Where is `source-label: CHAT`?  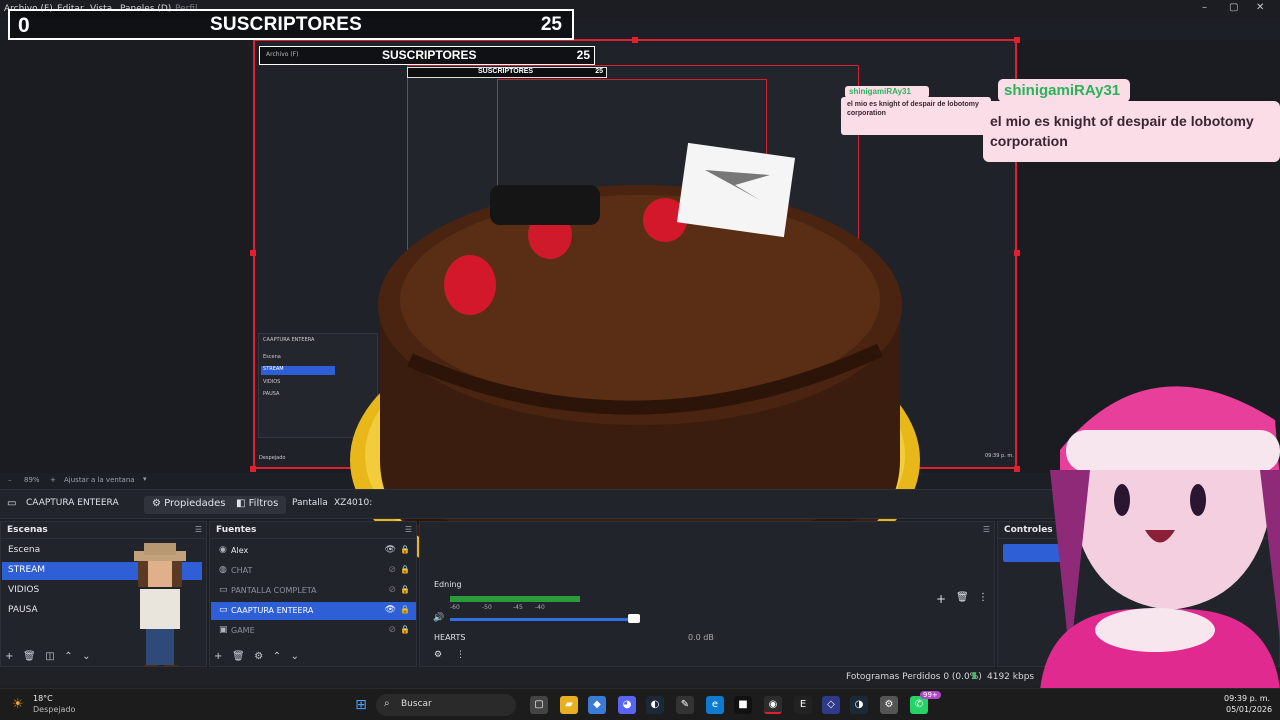
source-label: CHAT is located at coordinates (242, 570).